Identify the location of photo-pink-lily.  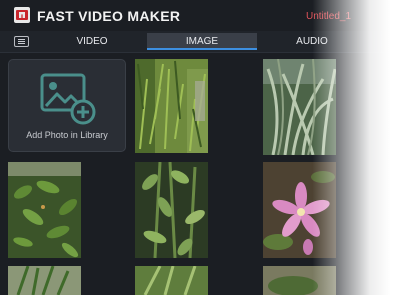
(299, 210).